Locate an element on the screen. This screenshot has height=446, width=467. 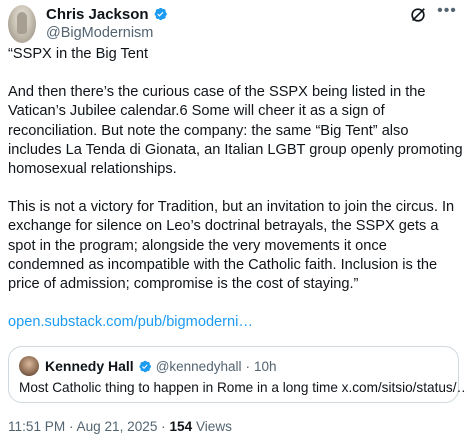
quote-time: 10h is located at coordinates (265, 366).